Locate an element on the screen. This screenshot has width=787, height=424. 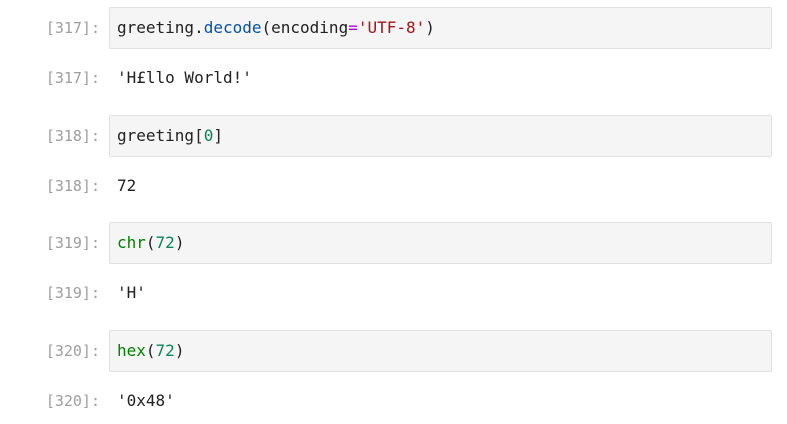
code-line: greeting[0] is located at coordinates (170, 136).